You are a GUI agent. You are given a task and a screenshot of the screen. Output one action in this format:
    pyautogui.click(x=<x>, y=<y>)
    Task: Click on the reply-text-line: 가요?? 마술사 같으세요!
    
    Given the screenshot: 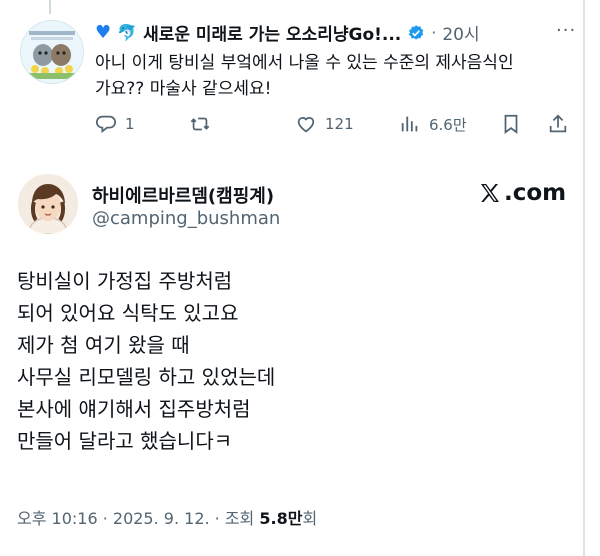 What is the action you would take?
    pyautogui.click(x=183, y=89)
    